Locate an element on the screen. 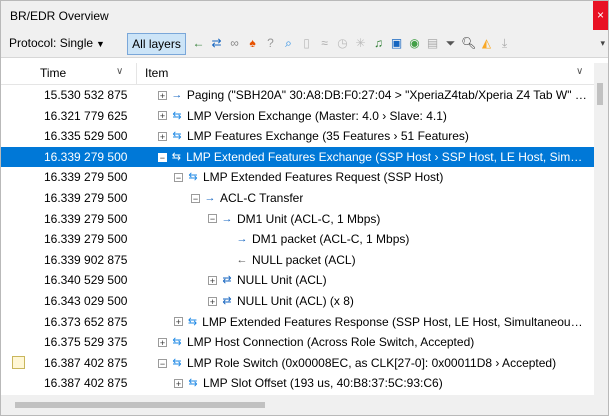 Image resolution: width=609 pixels, height=416 pixels. table-row: 16.339 902 875 ← NULL packet (ACL) is located at coordinates (297, 260).